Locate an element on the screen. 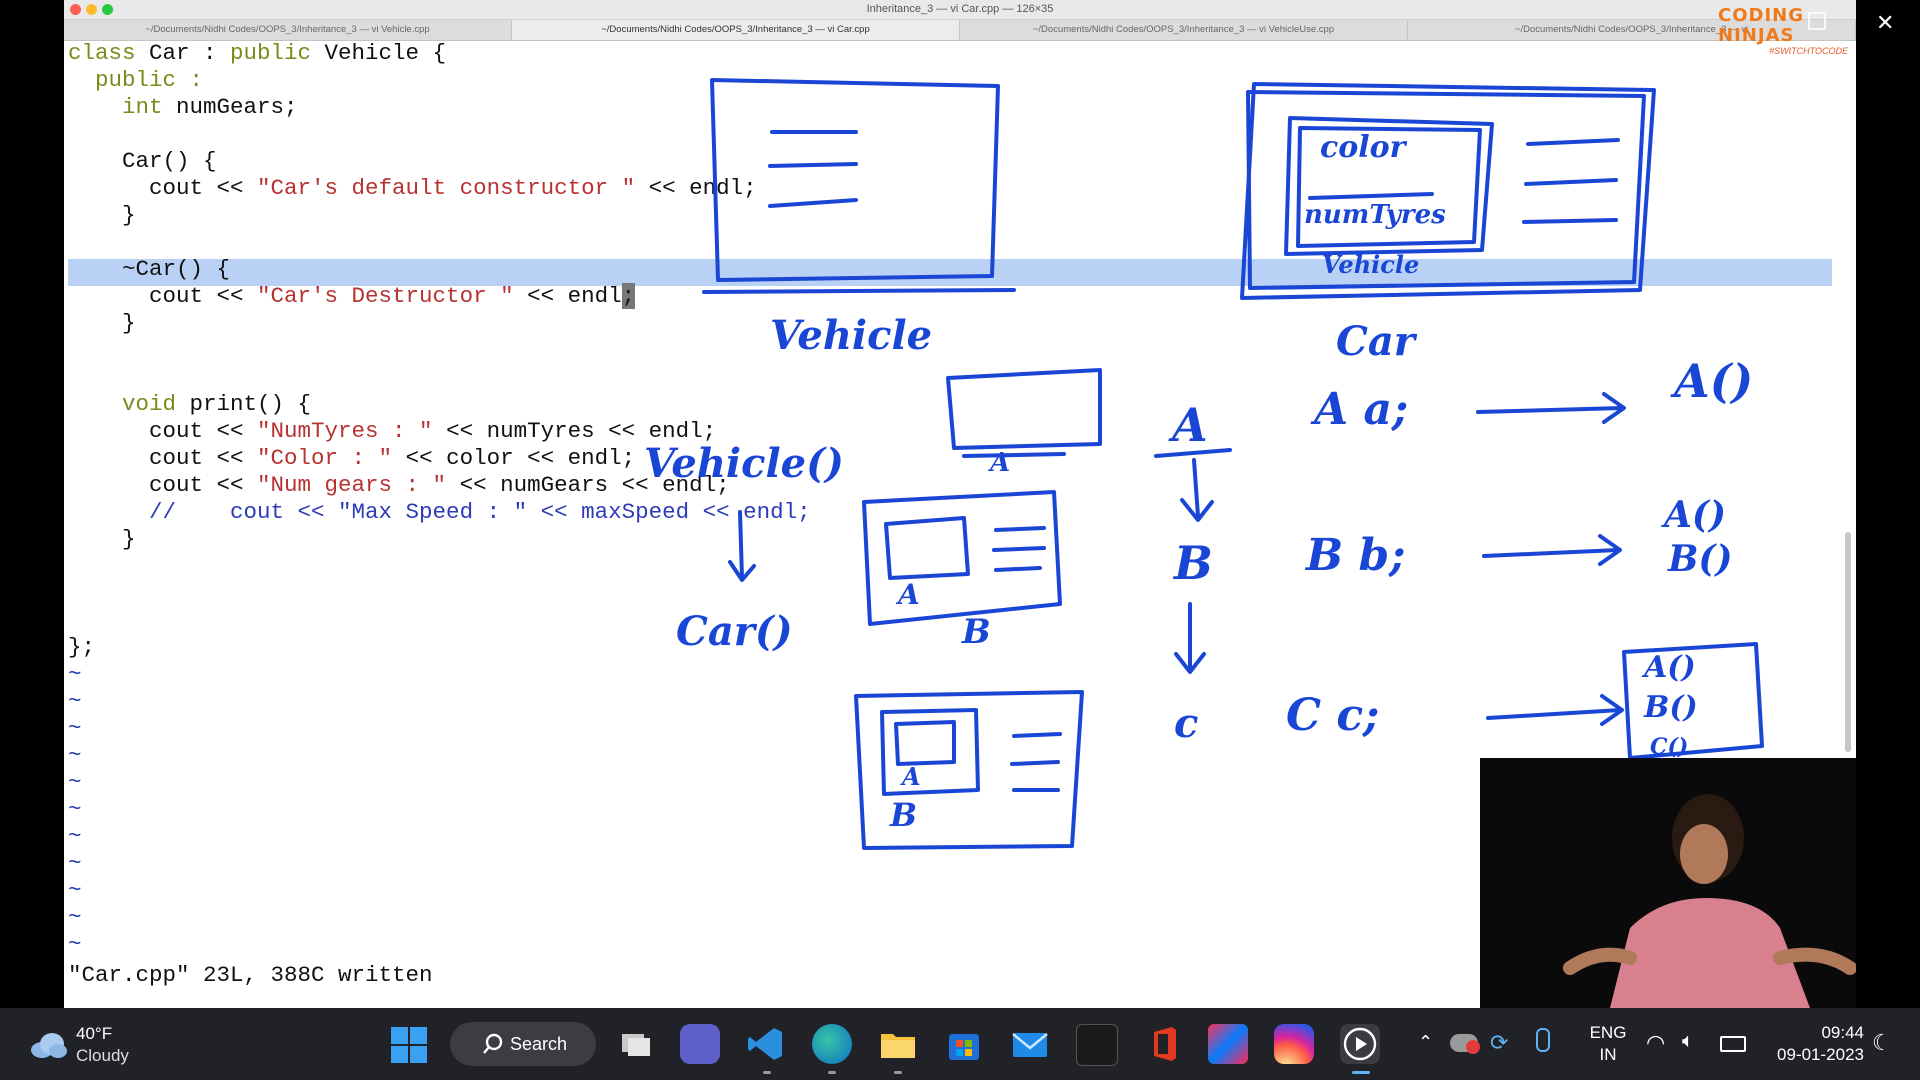  language-top: ENG is located at coordinates (1608, 1032).